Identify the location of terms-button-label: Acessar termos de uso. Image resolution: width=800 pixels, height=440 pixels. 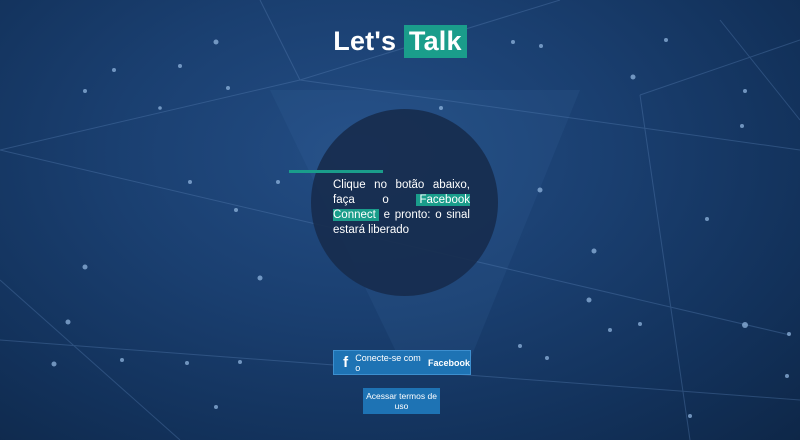
(401, 401).